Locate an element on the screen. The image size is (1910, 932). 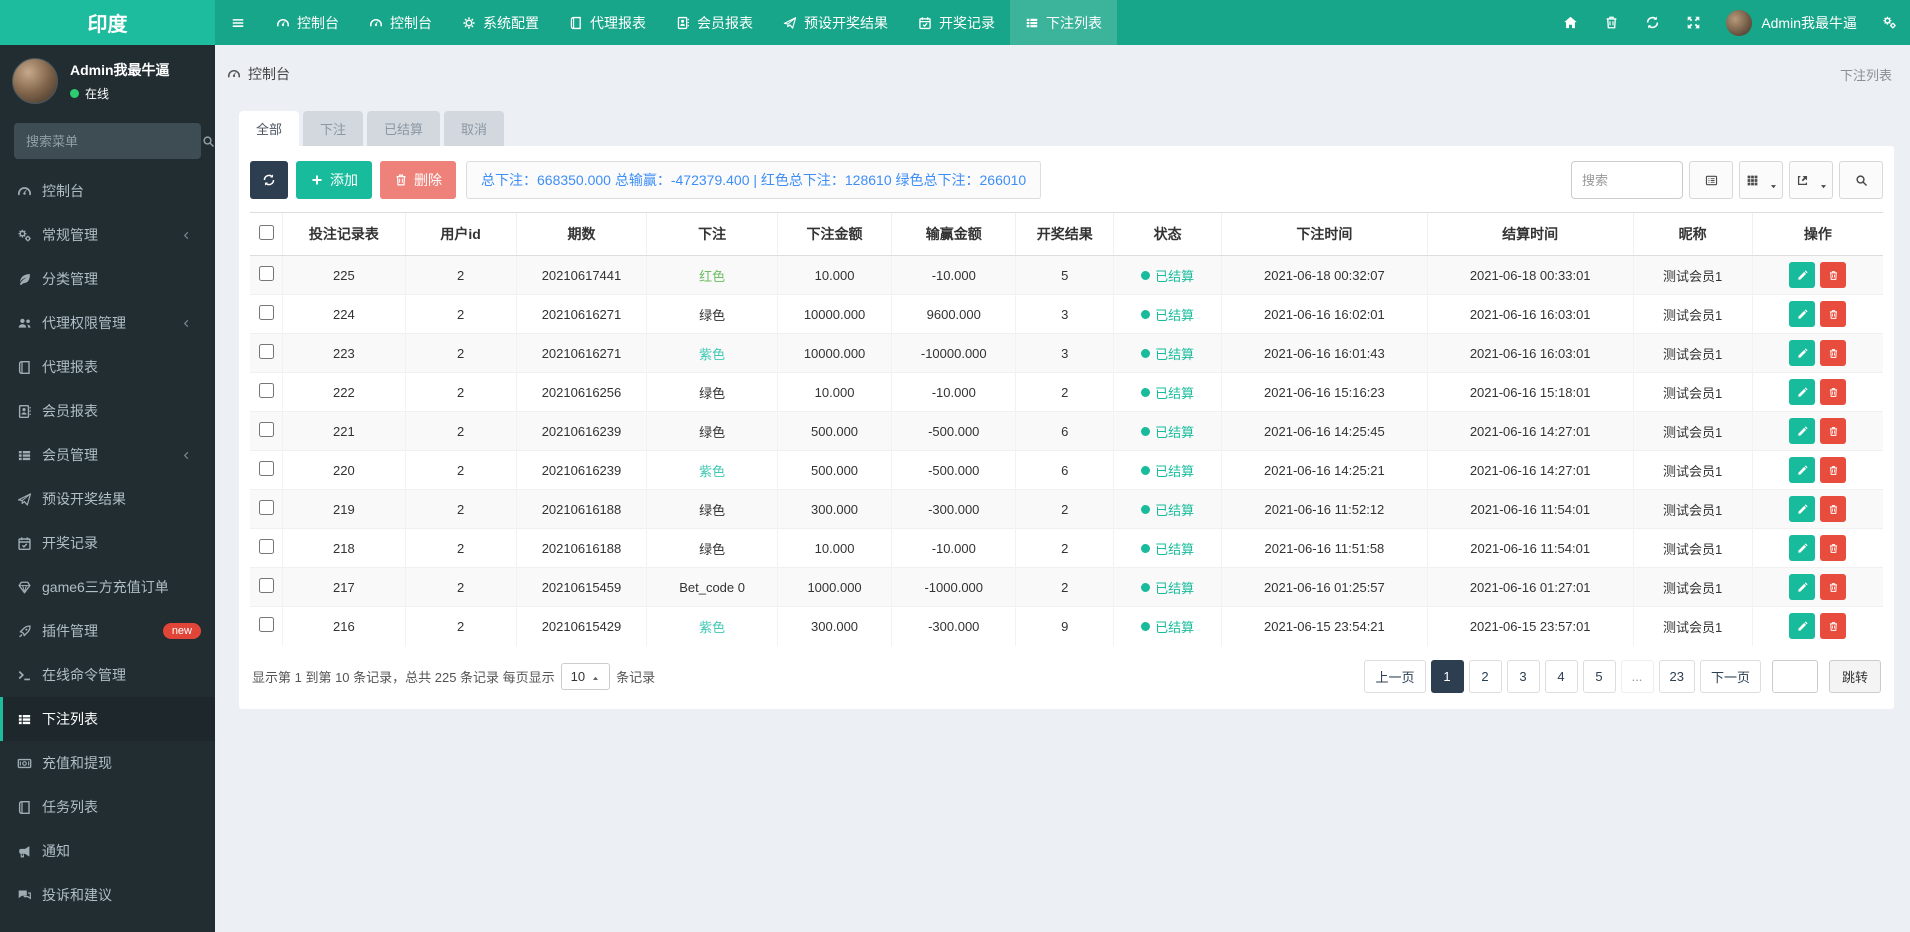
cell-win-lose: -10.000 is located at coordinates (953, 275).